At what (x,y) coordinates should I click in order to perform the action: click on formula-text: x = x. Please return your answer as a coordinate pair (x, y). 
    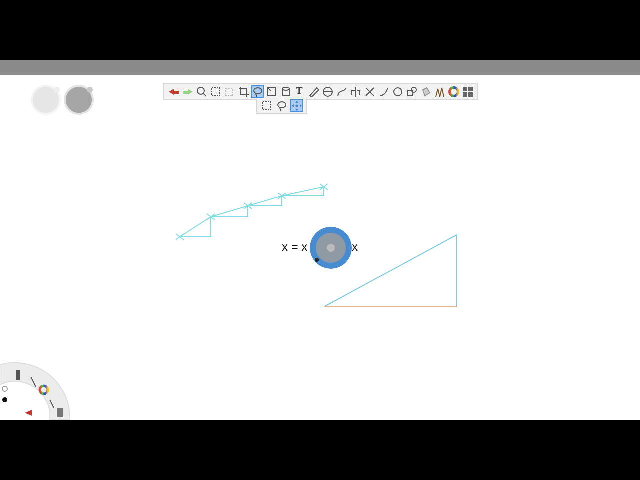
    Looking at the image, I should click on (295, 247).